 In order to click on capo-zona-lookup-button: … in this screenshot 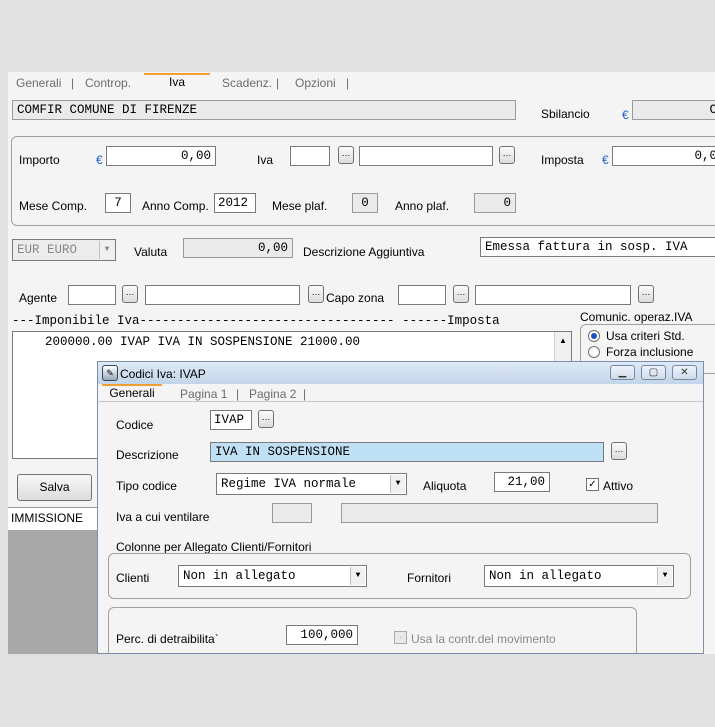, I will do `click(461, 294)`.